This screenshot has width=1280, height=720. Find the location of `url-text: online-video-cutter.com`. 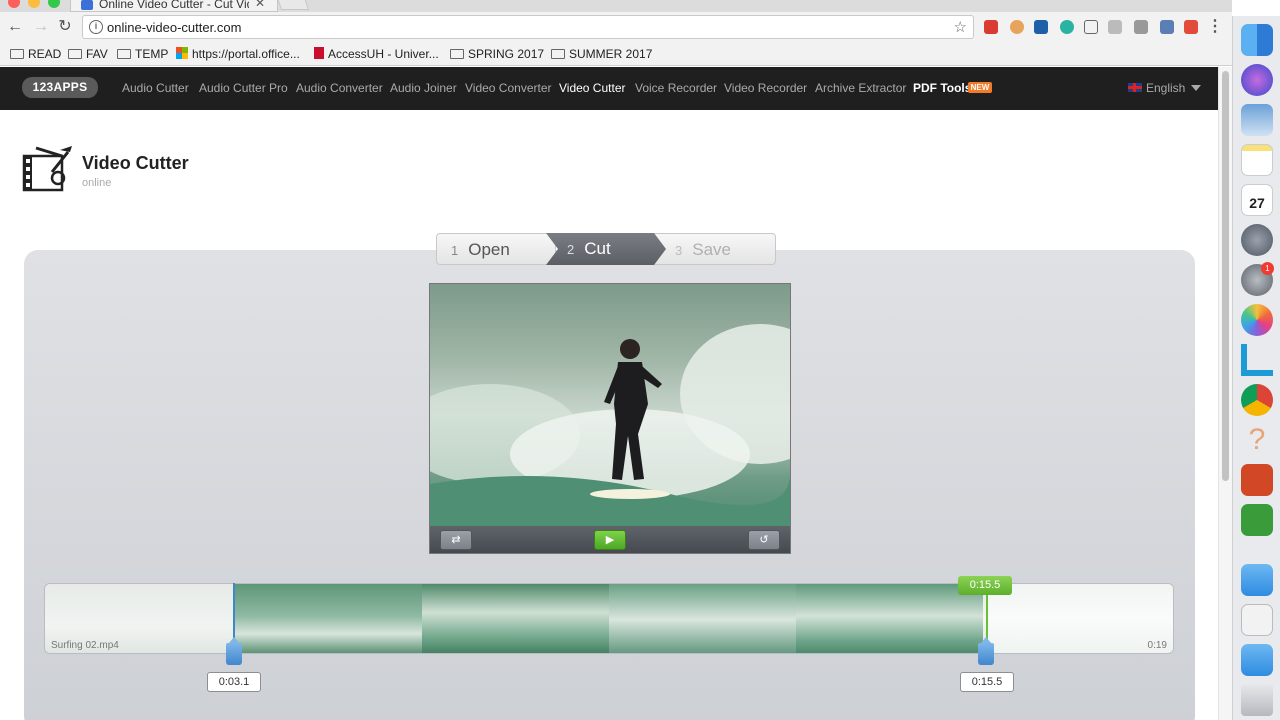

url-text: online-video-cutter.com is located at coordinates (174, 27).